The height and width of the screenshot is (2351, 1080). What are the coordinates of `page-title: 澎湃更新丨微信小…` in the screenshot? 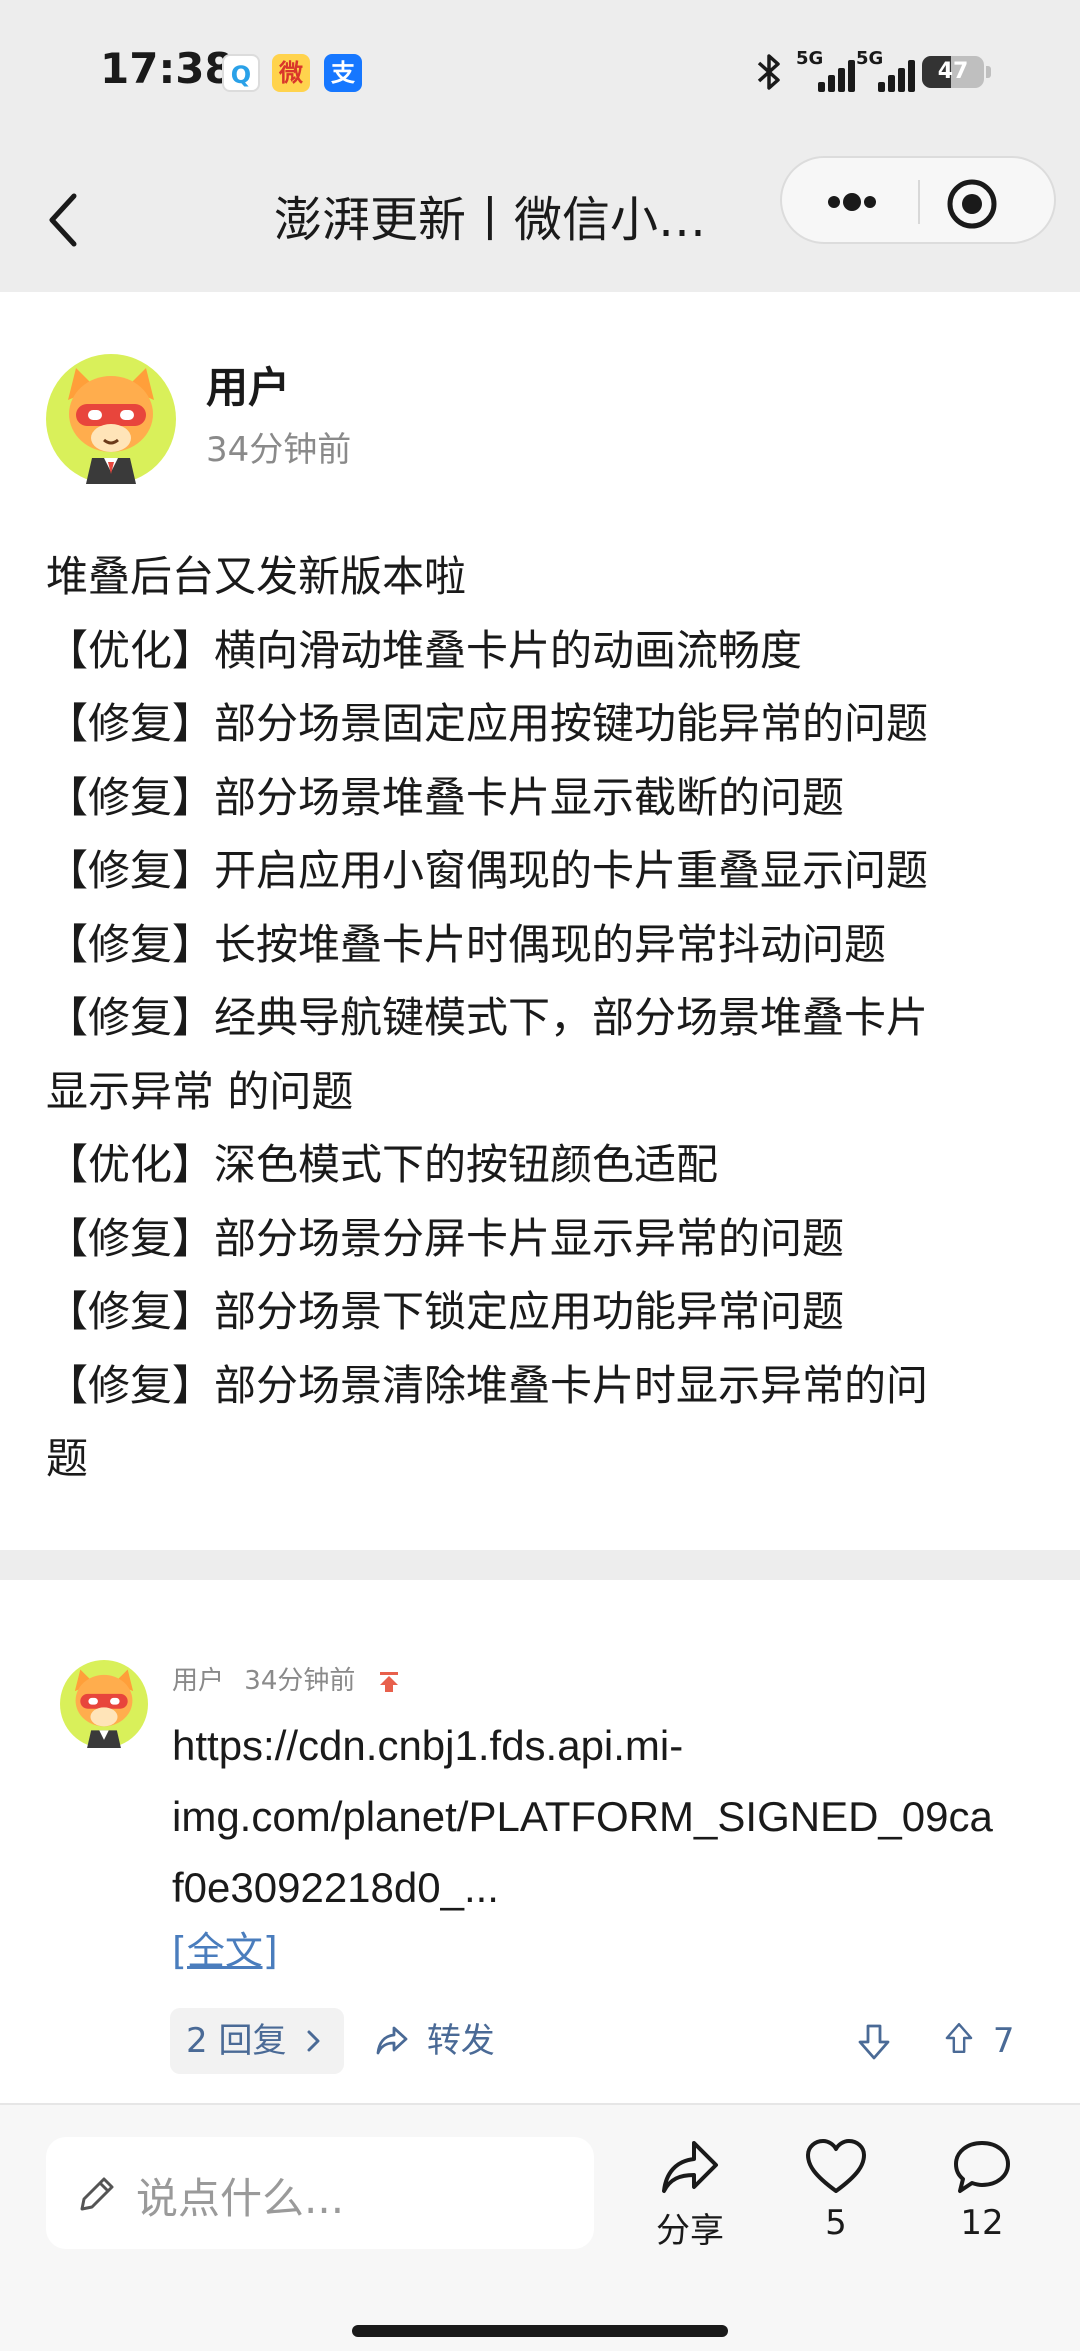 It's located at (489, 220).